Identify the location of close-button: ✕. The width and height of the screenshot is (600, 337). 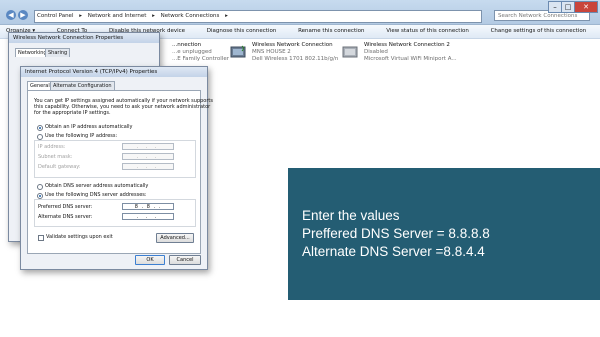
(586, 7).